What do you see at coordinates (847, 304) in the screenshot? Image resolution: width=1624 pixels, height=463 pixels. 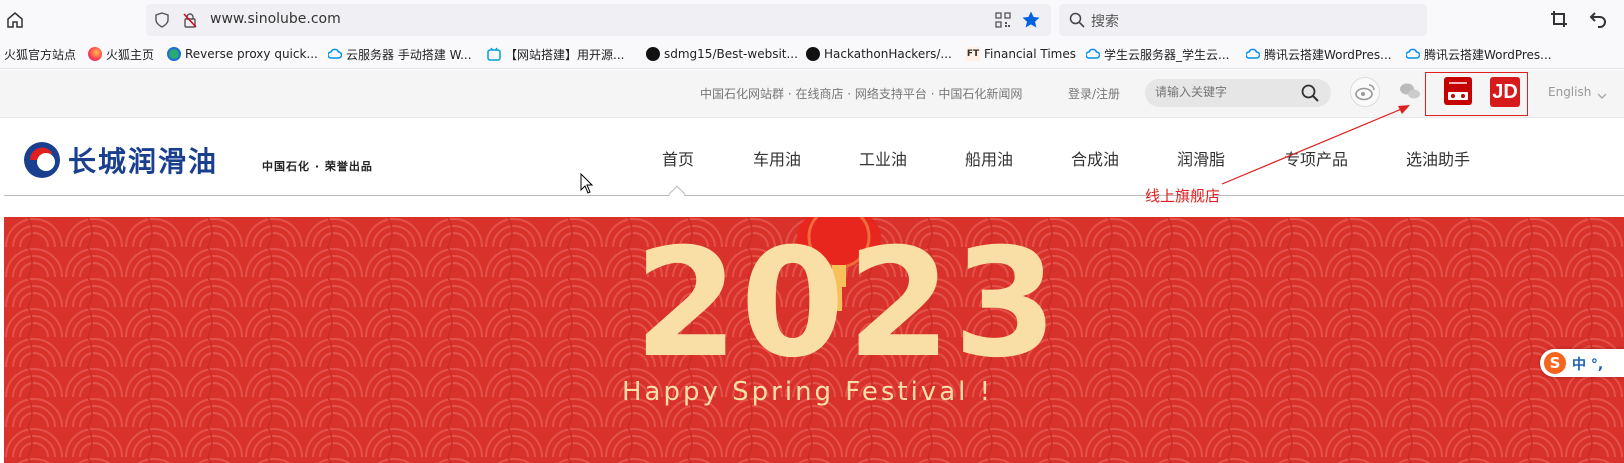 I see `banner-year: 2023` at bounding box center [847, 304].